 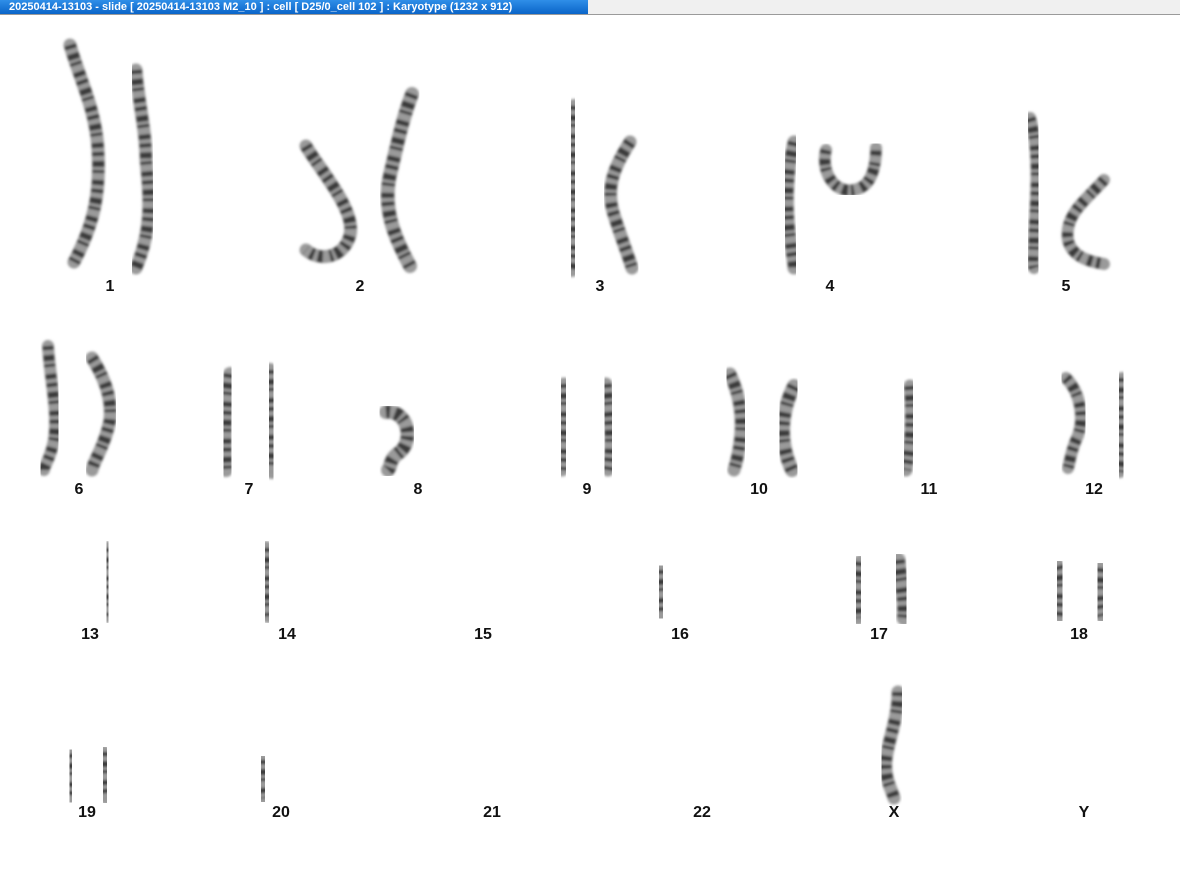 I want to click on chromosome-pair-graphic, so click(x=1081, y=775).